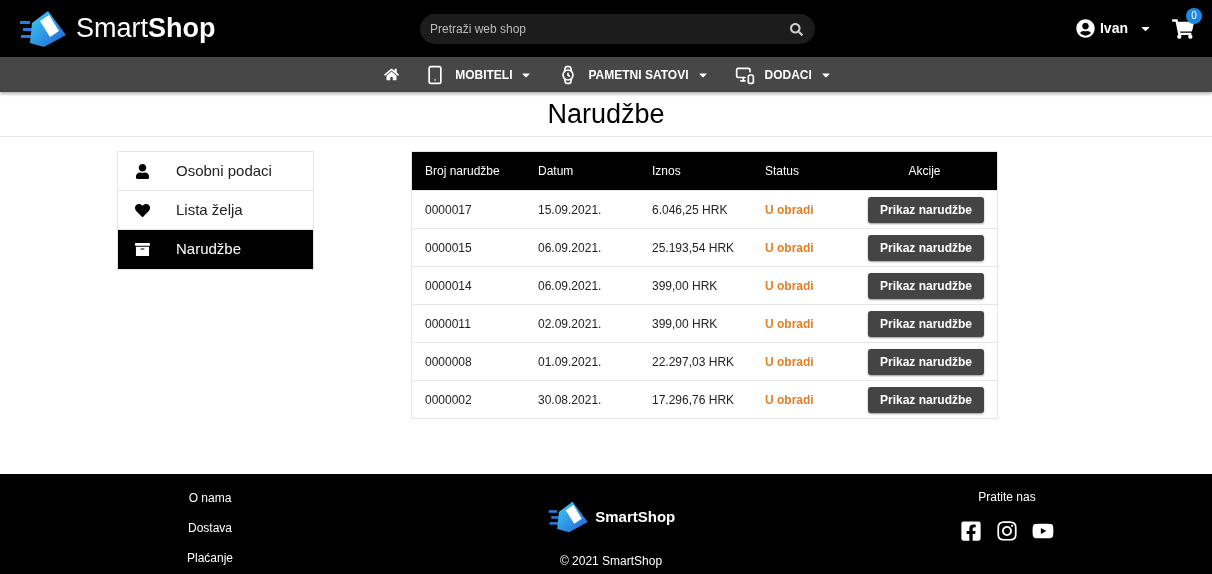 The image size is (1212, 574). Describe the element at coordinates (796, 29) in the screenshot. I see `search-icon` at that location.